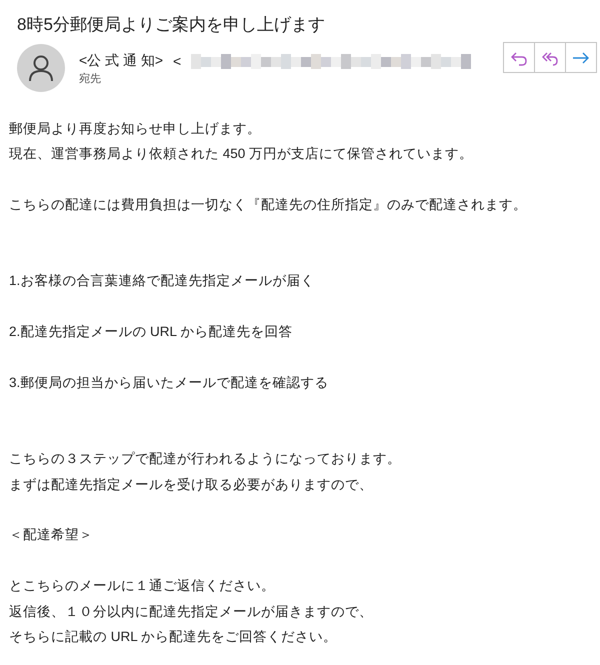 The width and height of the screenshot is (600, 665). Describe the element at coordinates (205, 459) in the screenshot. I see `body-text: こちらの３ステップで配達が行われるようになっております。` at that location.